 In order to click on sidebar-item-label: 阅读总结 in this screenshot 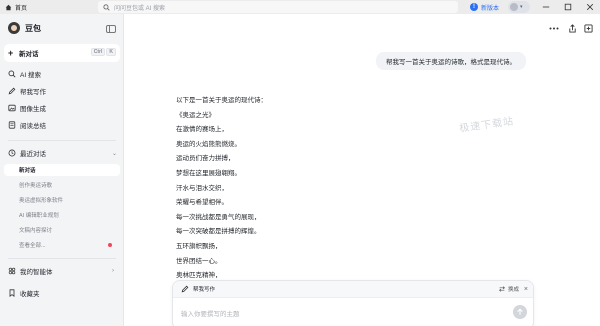, I will do `click(33, 126)`.